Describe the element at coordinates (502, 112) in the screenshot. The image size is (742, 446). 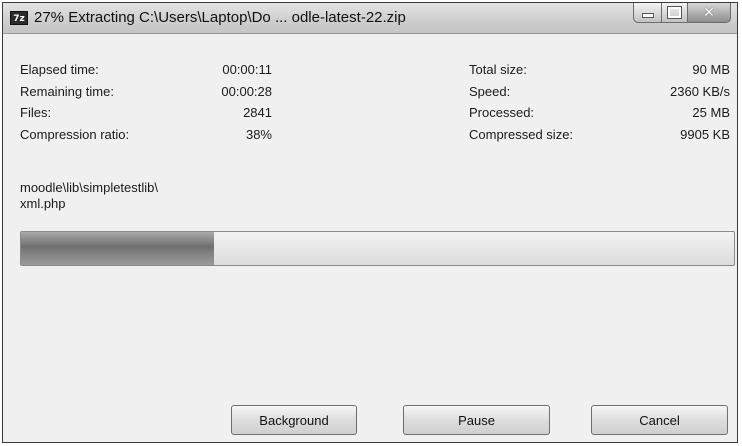
I see `processed-label: Processed:` at that location.